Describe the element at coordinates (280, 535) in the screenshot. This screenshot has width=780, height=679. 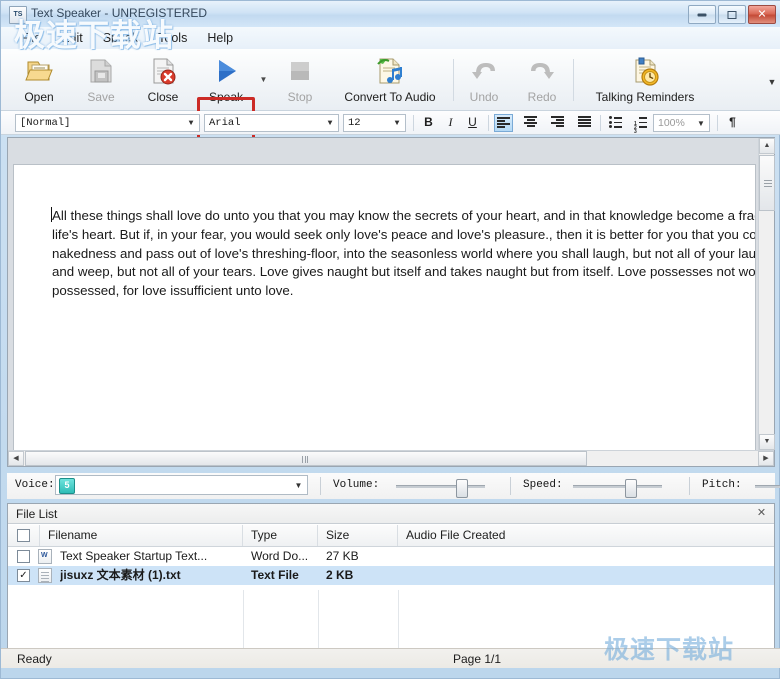
I see `column-header-type: Type` at that location.